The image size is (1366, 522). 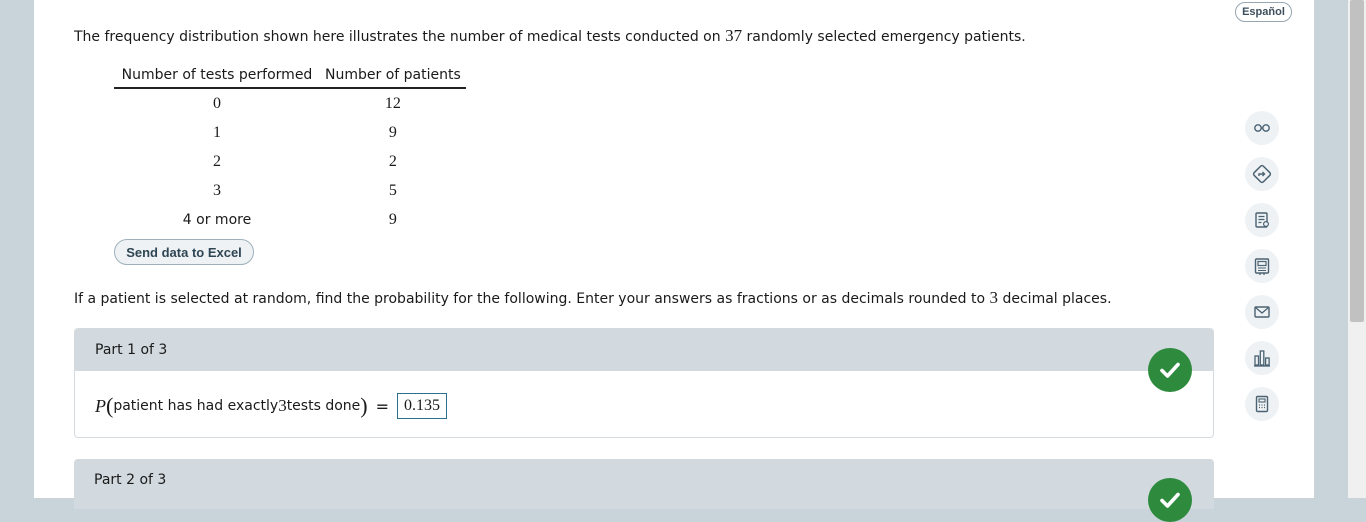 What do you see at coordinates (1262, 220) in the screenshot?
I see `notes-icon` at bounding box center [1262, 220].